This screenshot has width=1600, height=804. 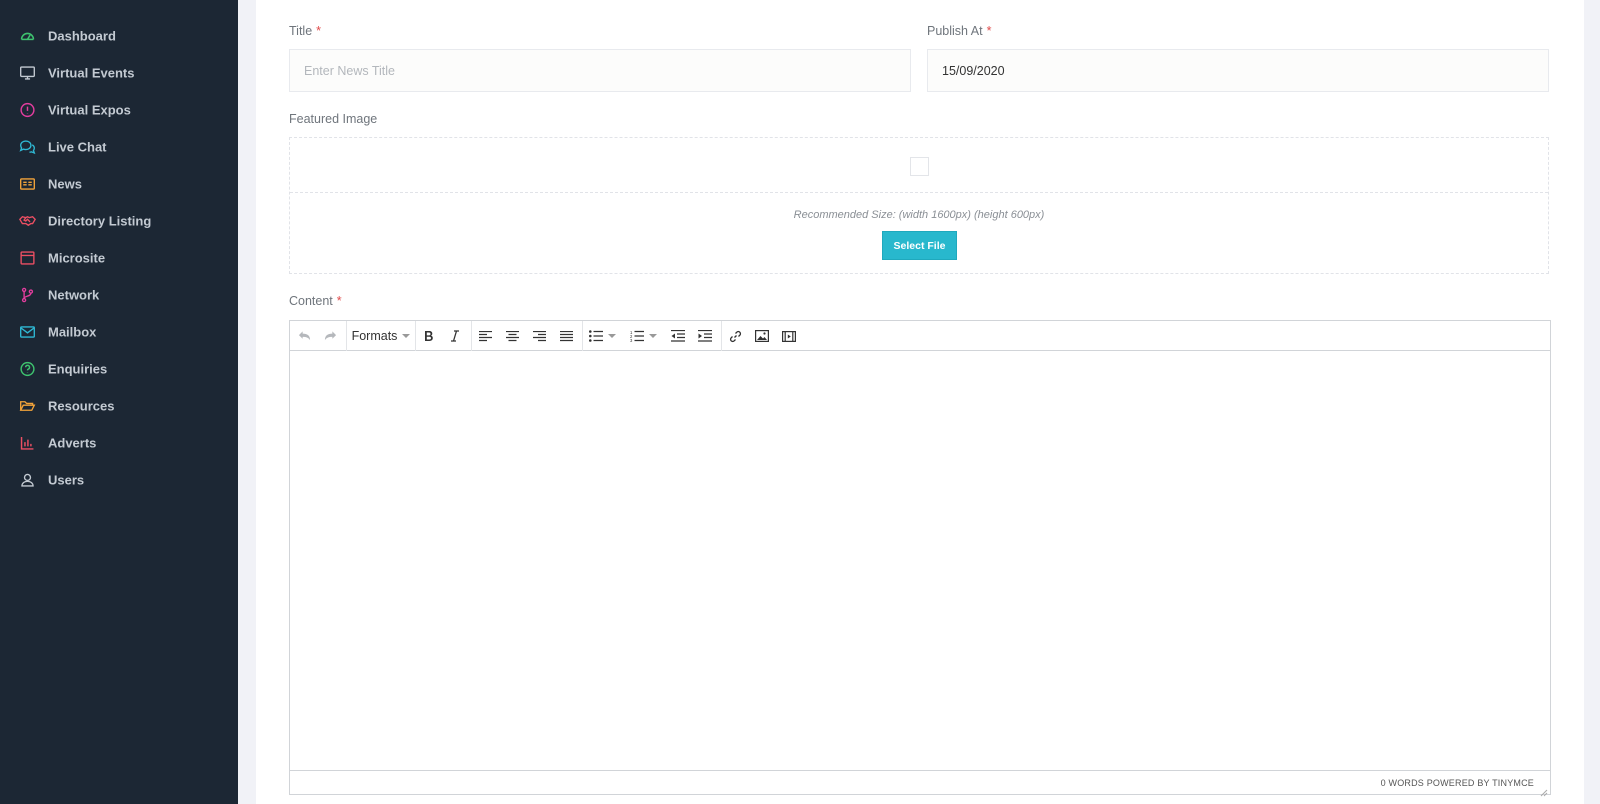 I want to click on sidebar-item-label: Resources, so click(x=81, y=405).